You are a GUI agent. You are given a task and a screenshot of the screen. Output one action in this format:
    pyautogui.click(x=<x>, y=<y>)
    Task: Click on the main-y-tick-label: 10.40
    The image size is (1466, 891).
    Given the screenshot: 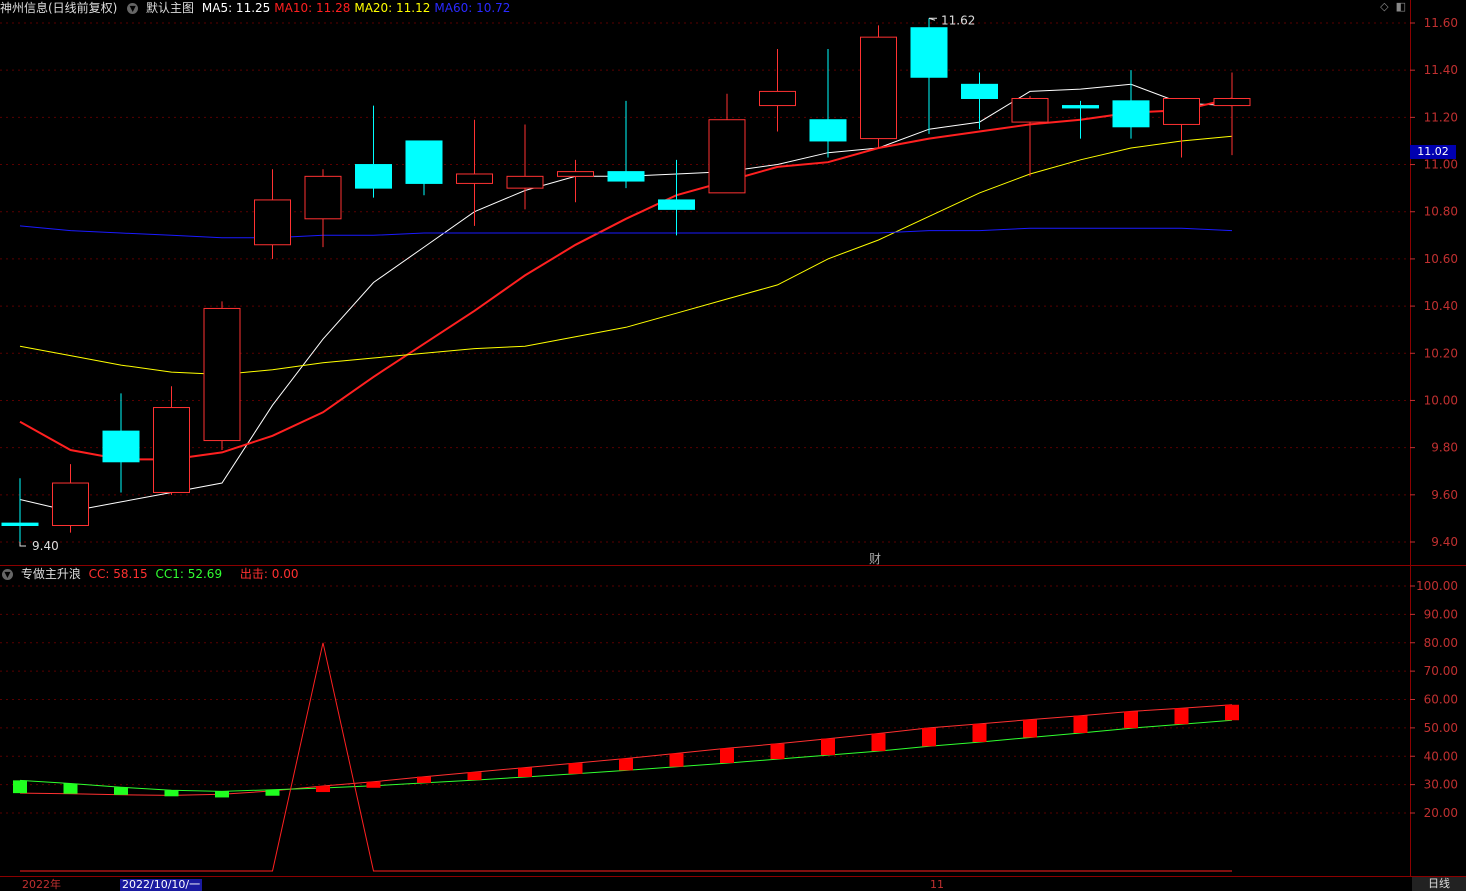 What is the action you would take?
    pyautogui.click(x=1441, y=306)
    